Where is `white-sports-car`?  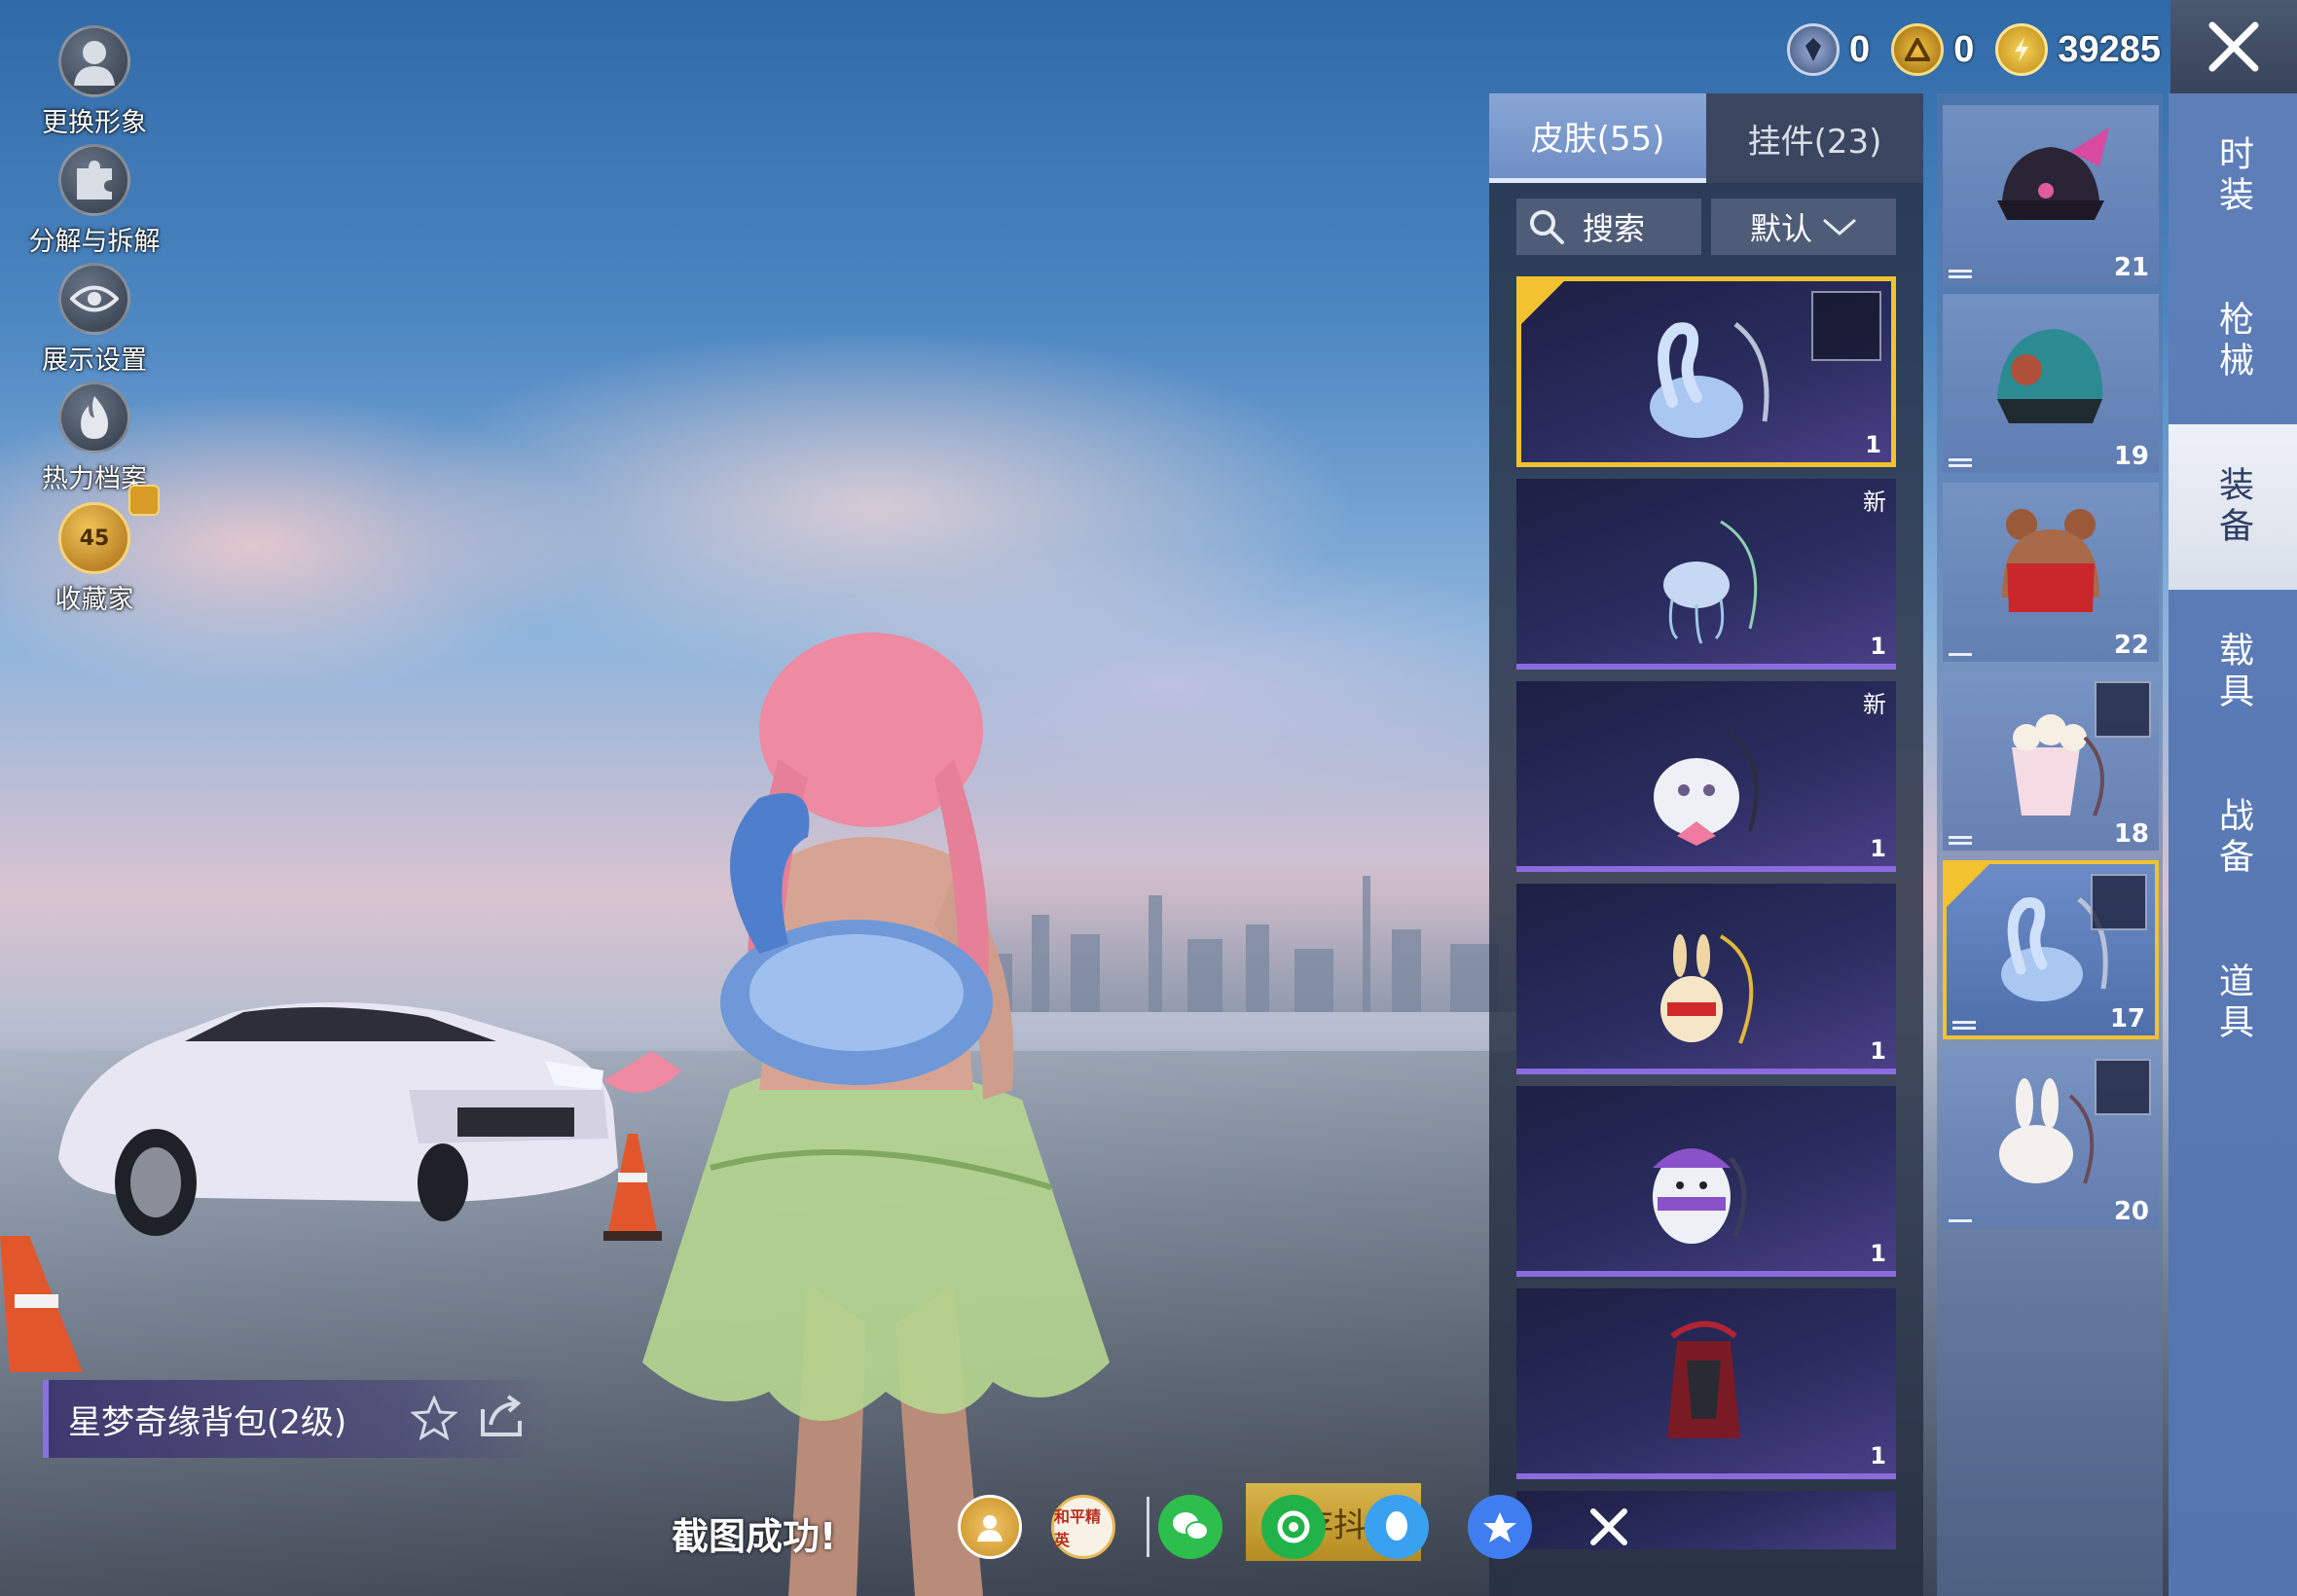
white-sports-car is located at coordinates (338, 1119).